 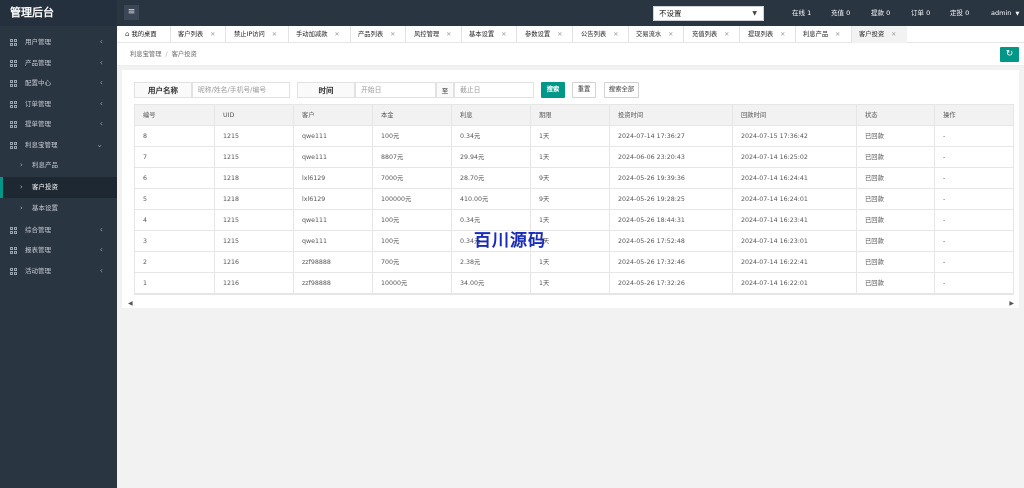 I want to click on tab-recharge-list: 充值列表 ✕, so click(x=710, y=34).